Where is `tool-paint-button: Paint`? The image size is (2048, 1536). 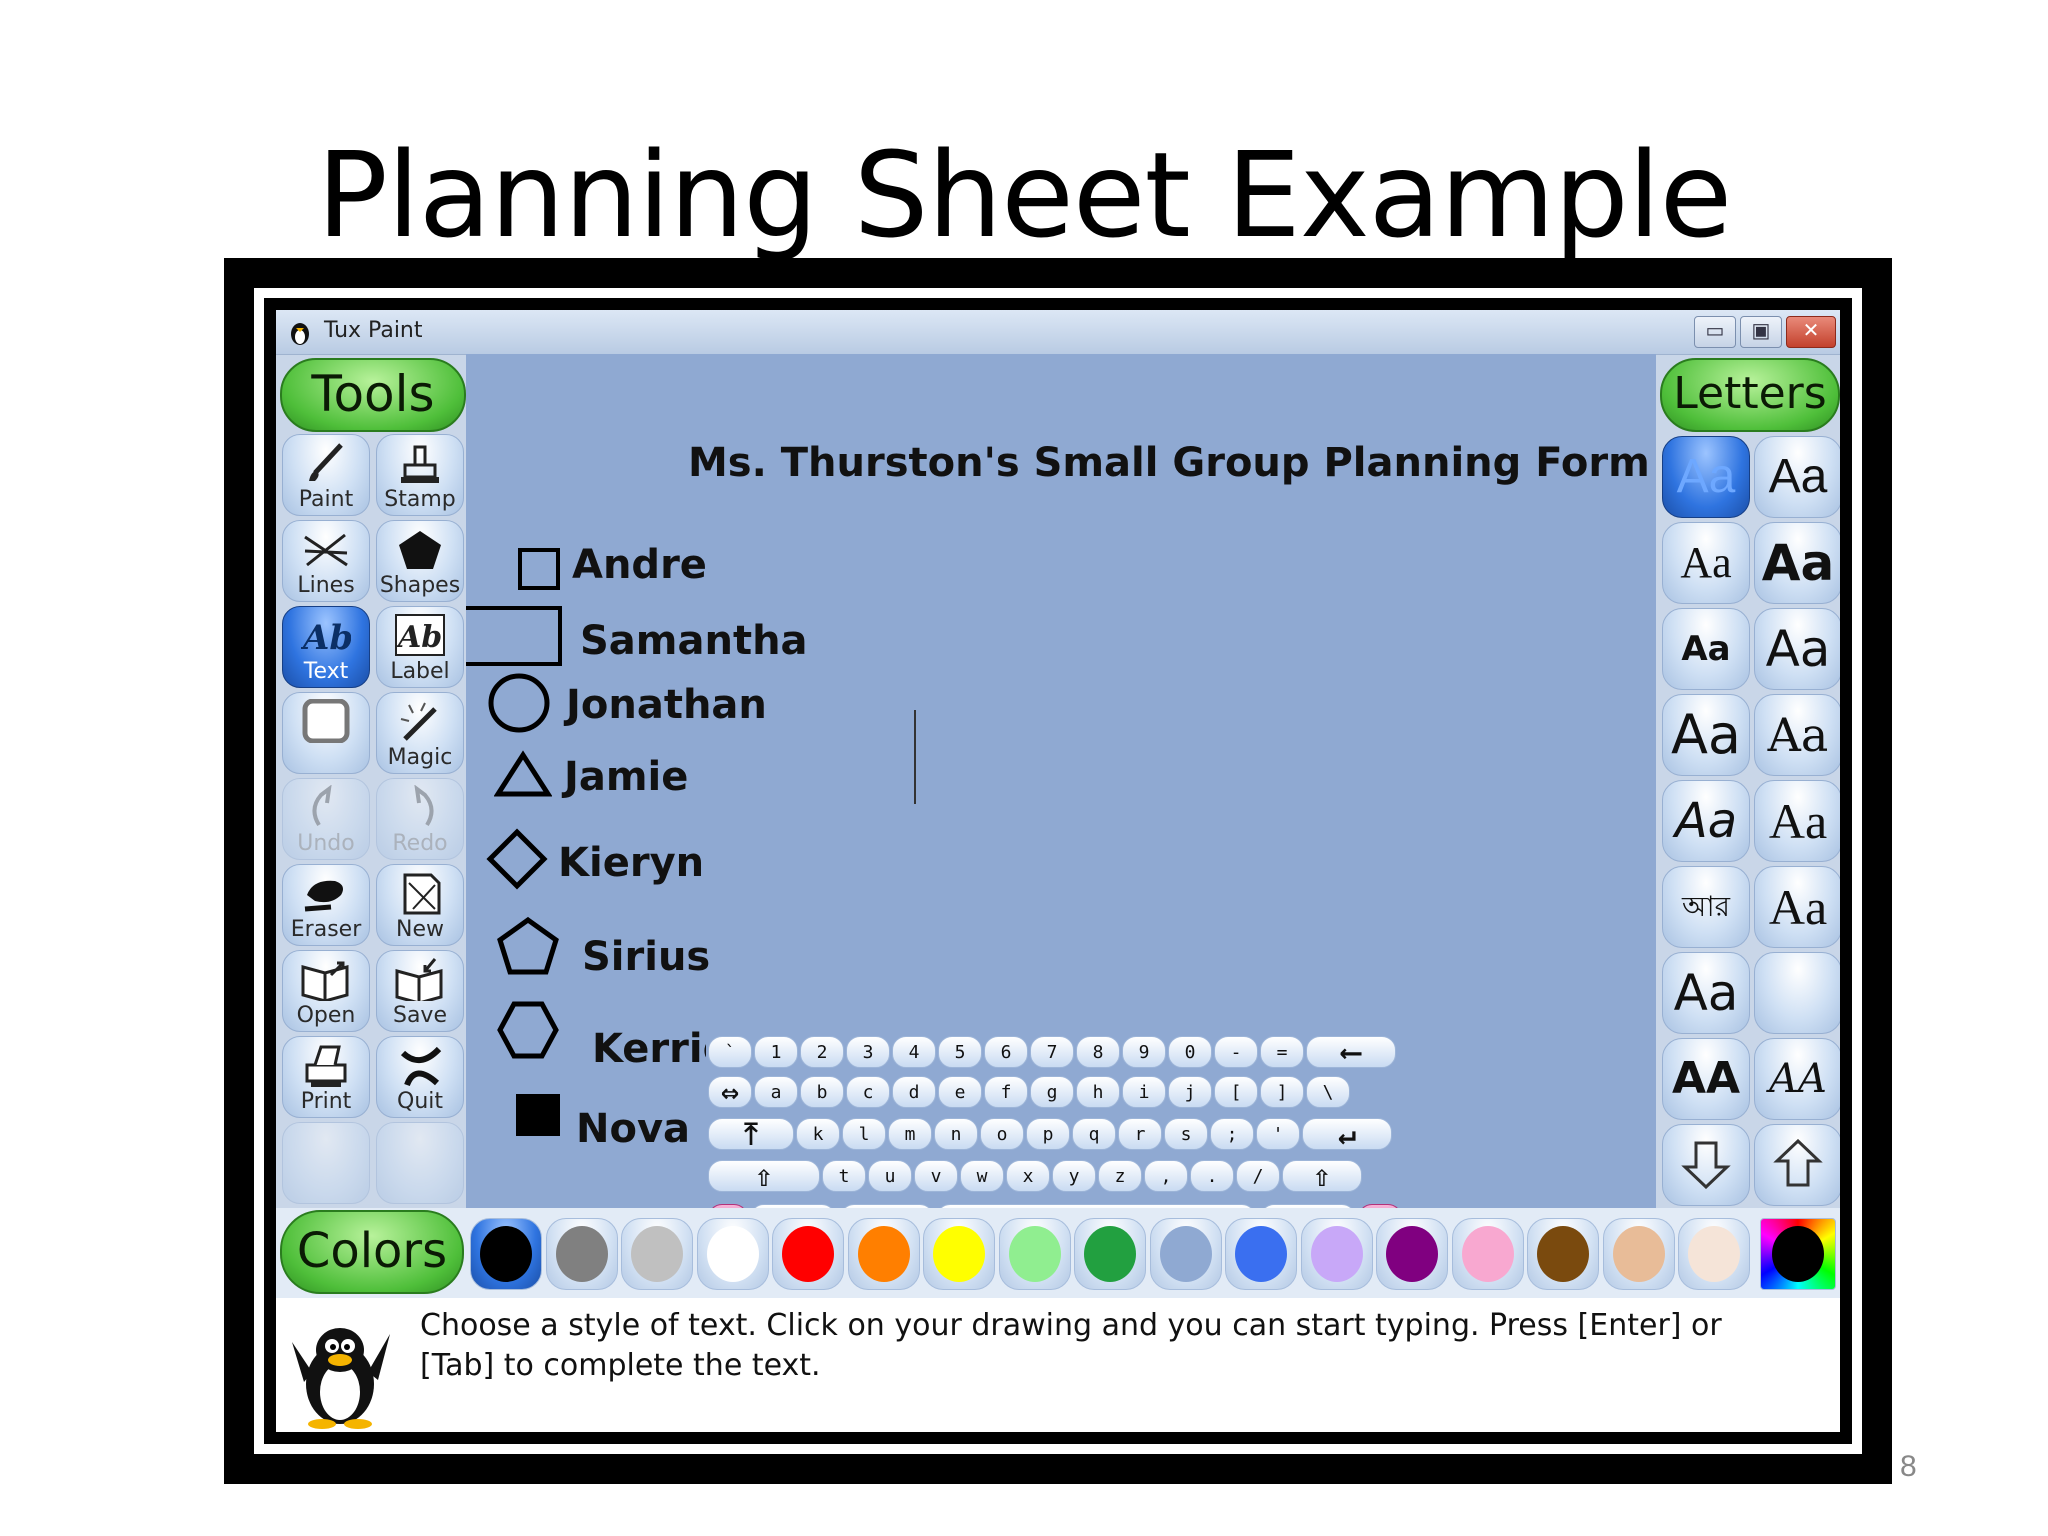 tool-paint-button: Paint is located at coordinates (326, 475).